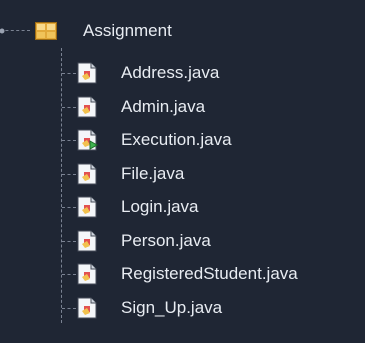 The width and height of the screenshot is (374, 343). Describe the element at coordinates (209, 273) in the screenshot. I see `tree-node-label: RegisteredStudent.java` at that location.